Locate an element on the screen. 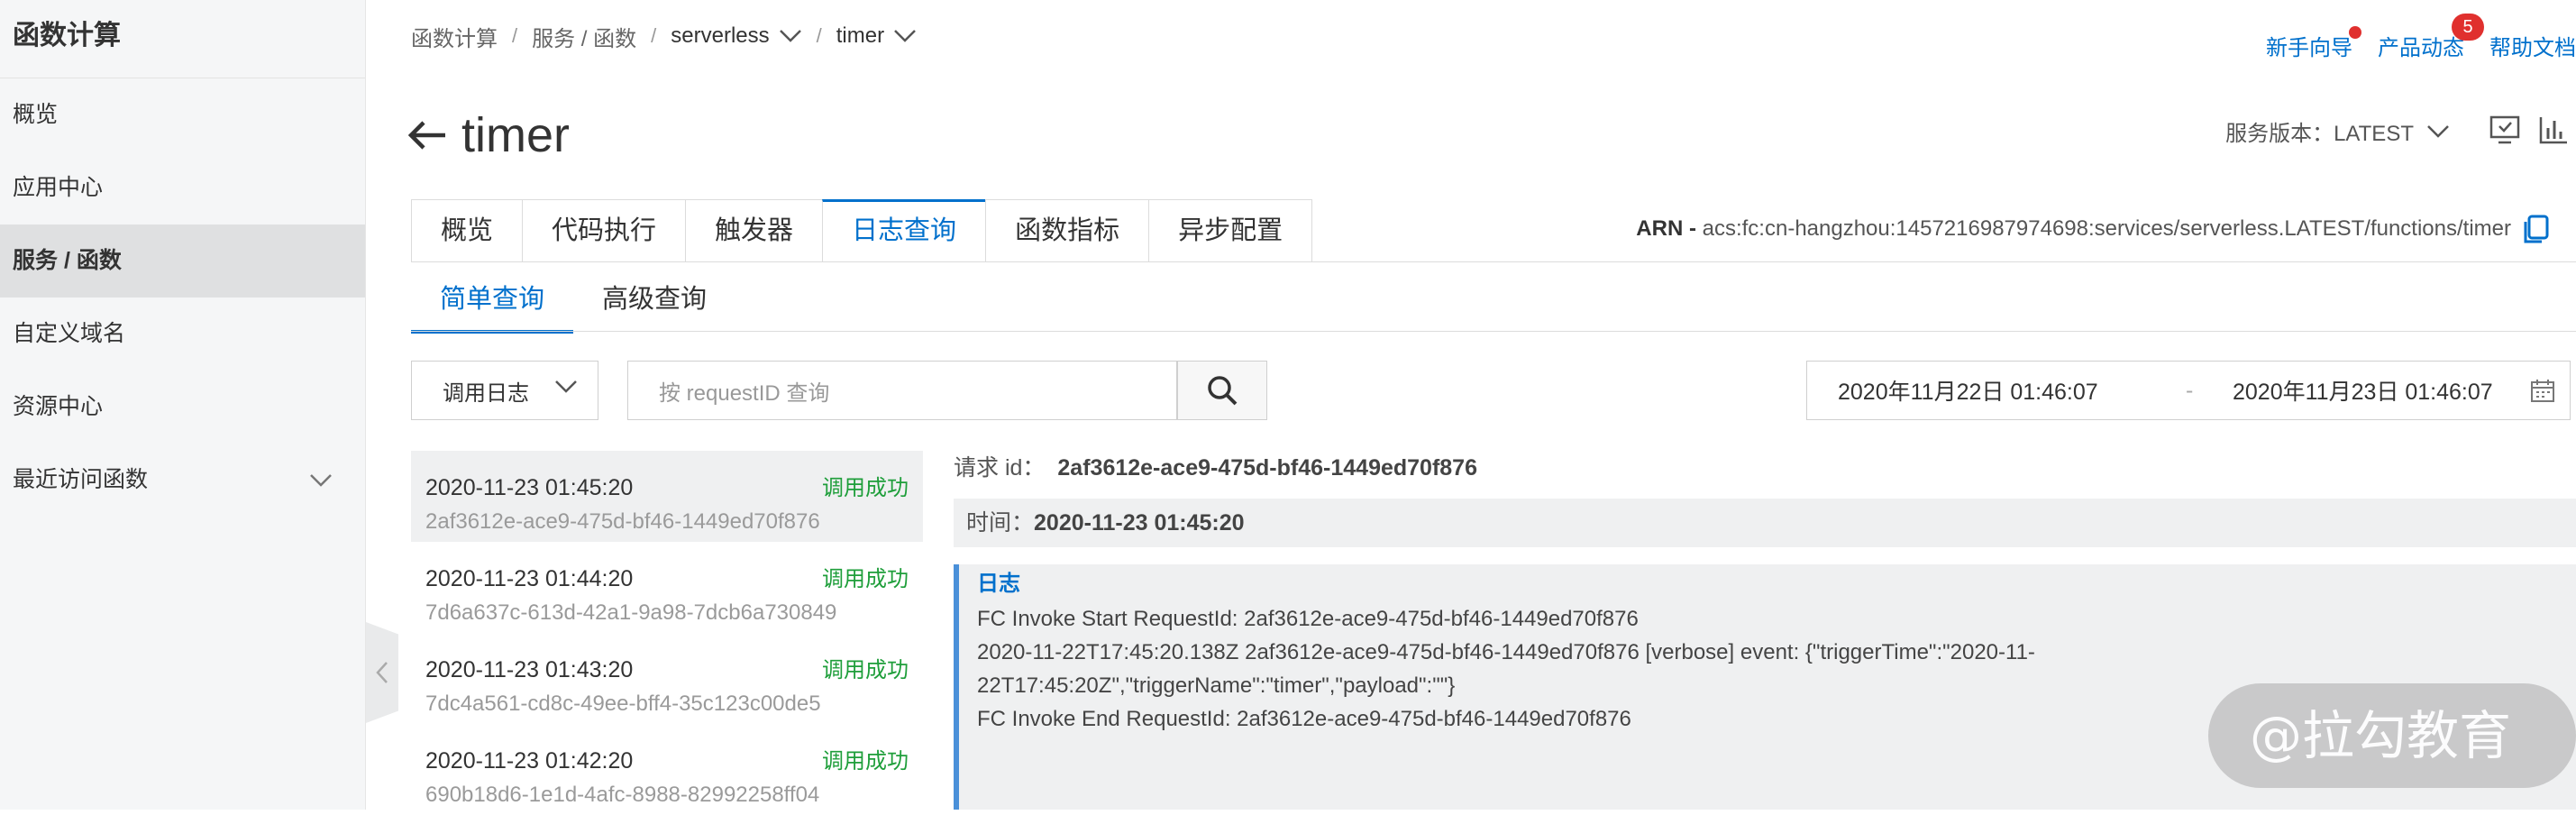 The width and height of the screenshot is (2576, 815). news-count-badge: 5 is located at coordinates (2468, 27).